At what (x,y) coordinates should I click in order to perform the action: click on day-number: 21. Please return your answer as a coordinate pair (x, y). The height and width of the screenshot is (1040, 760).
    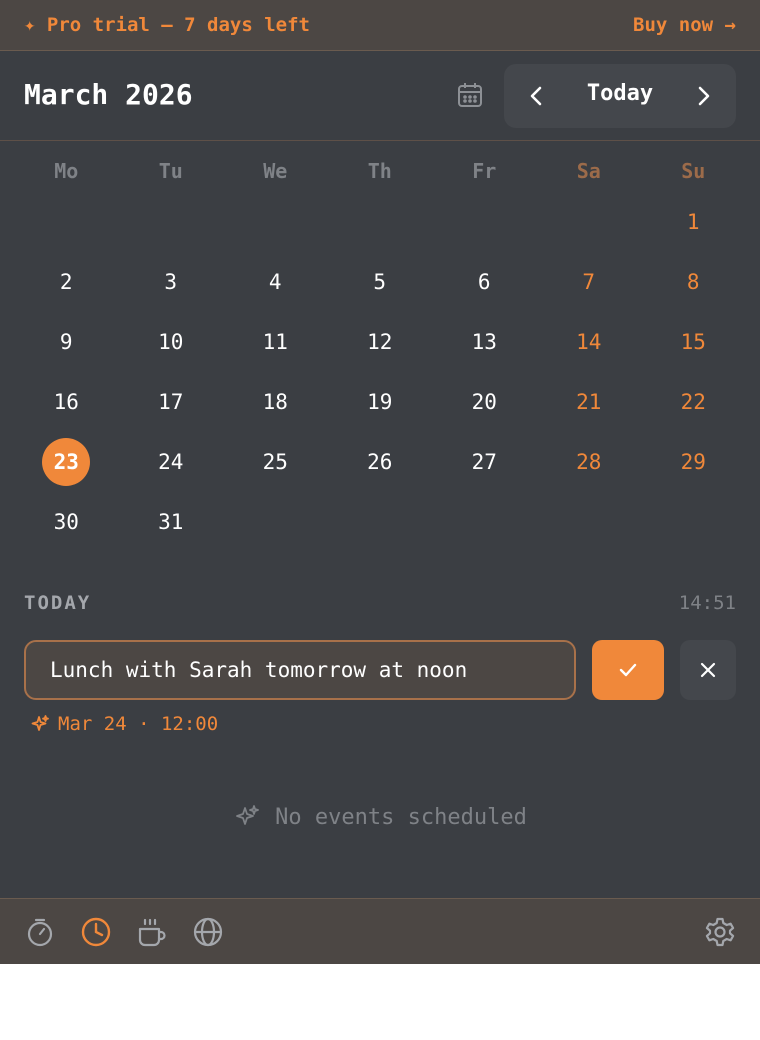
    Looking at the image, I should click on (589, 402).